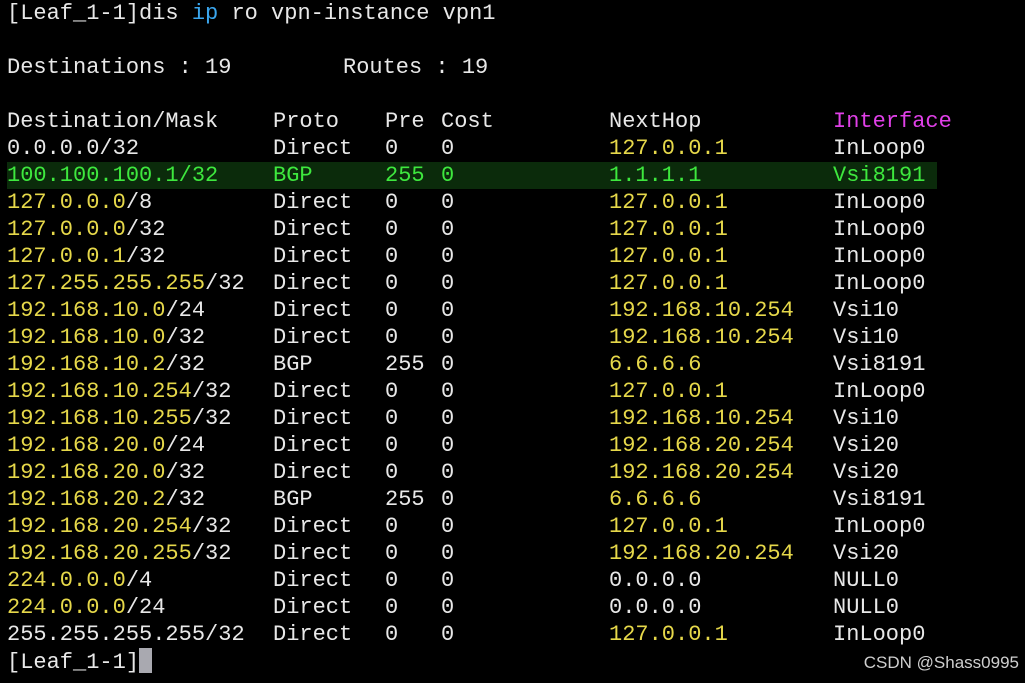  Describe the element at coordinates (655, 580) in the screenshot. I see `nexthop-cell: 0.0.0.0` at that location.